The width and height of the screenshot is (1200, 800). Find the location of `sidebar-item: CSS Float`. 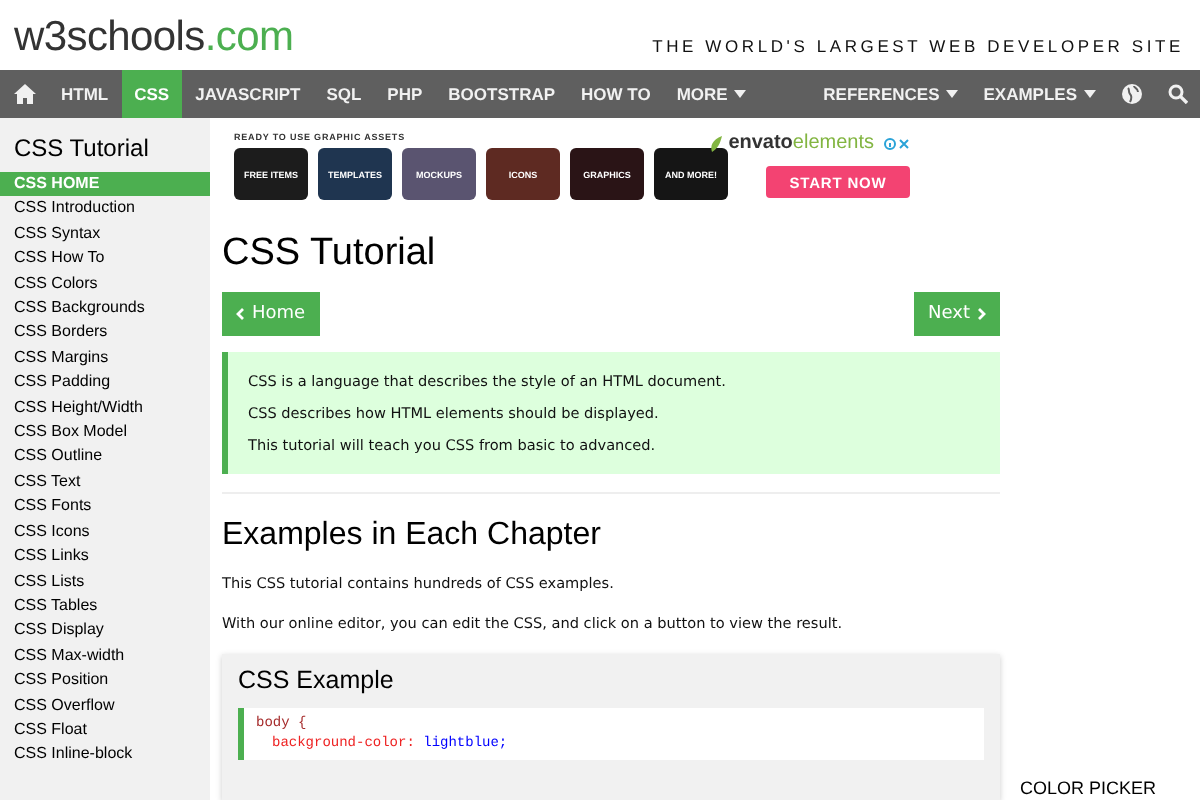

sidebar-item: CSS Float is located at coordinates (105, 730).